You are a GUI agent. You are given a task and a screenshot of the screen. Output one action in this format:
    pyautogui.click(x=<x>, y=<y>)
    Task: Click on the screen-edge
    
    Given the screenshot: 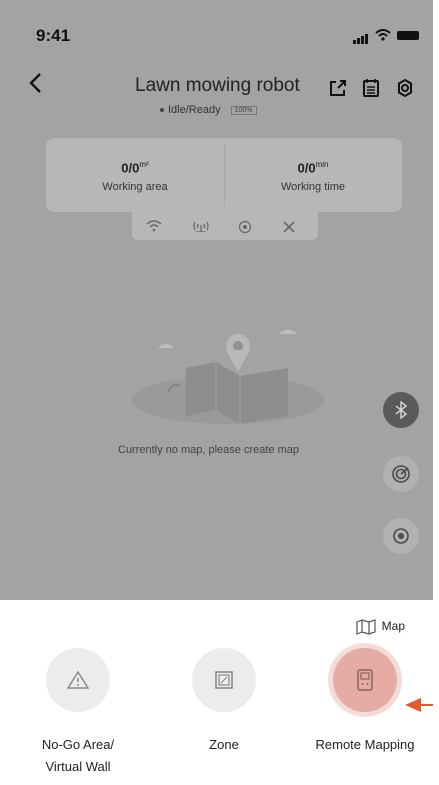 What is the action you would take?
    pyautogui.click(x=436, y=392)
    